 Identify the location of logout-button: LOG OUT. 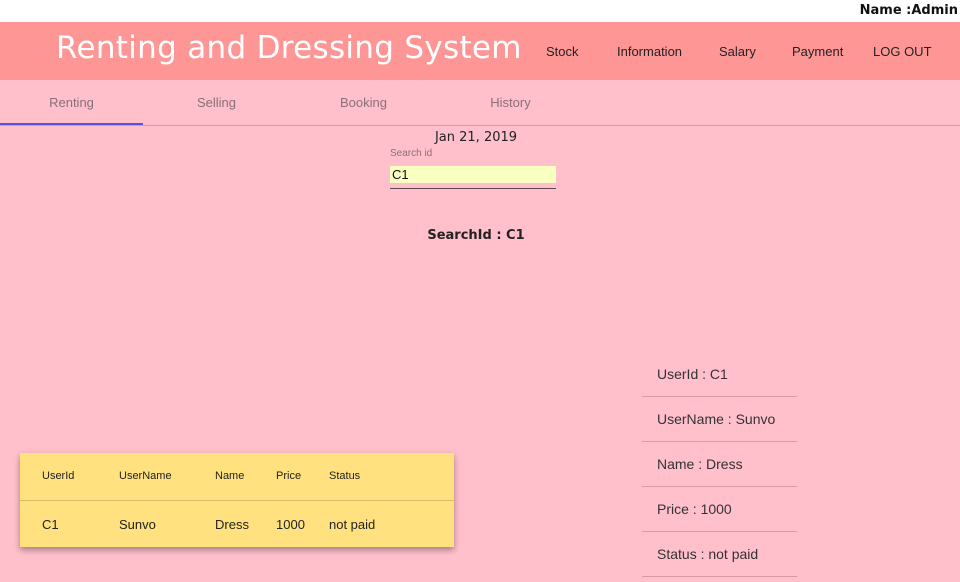
(902, 51).